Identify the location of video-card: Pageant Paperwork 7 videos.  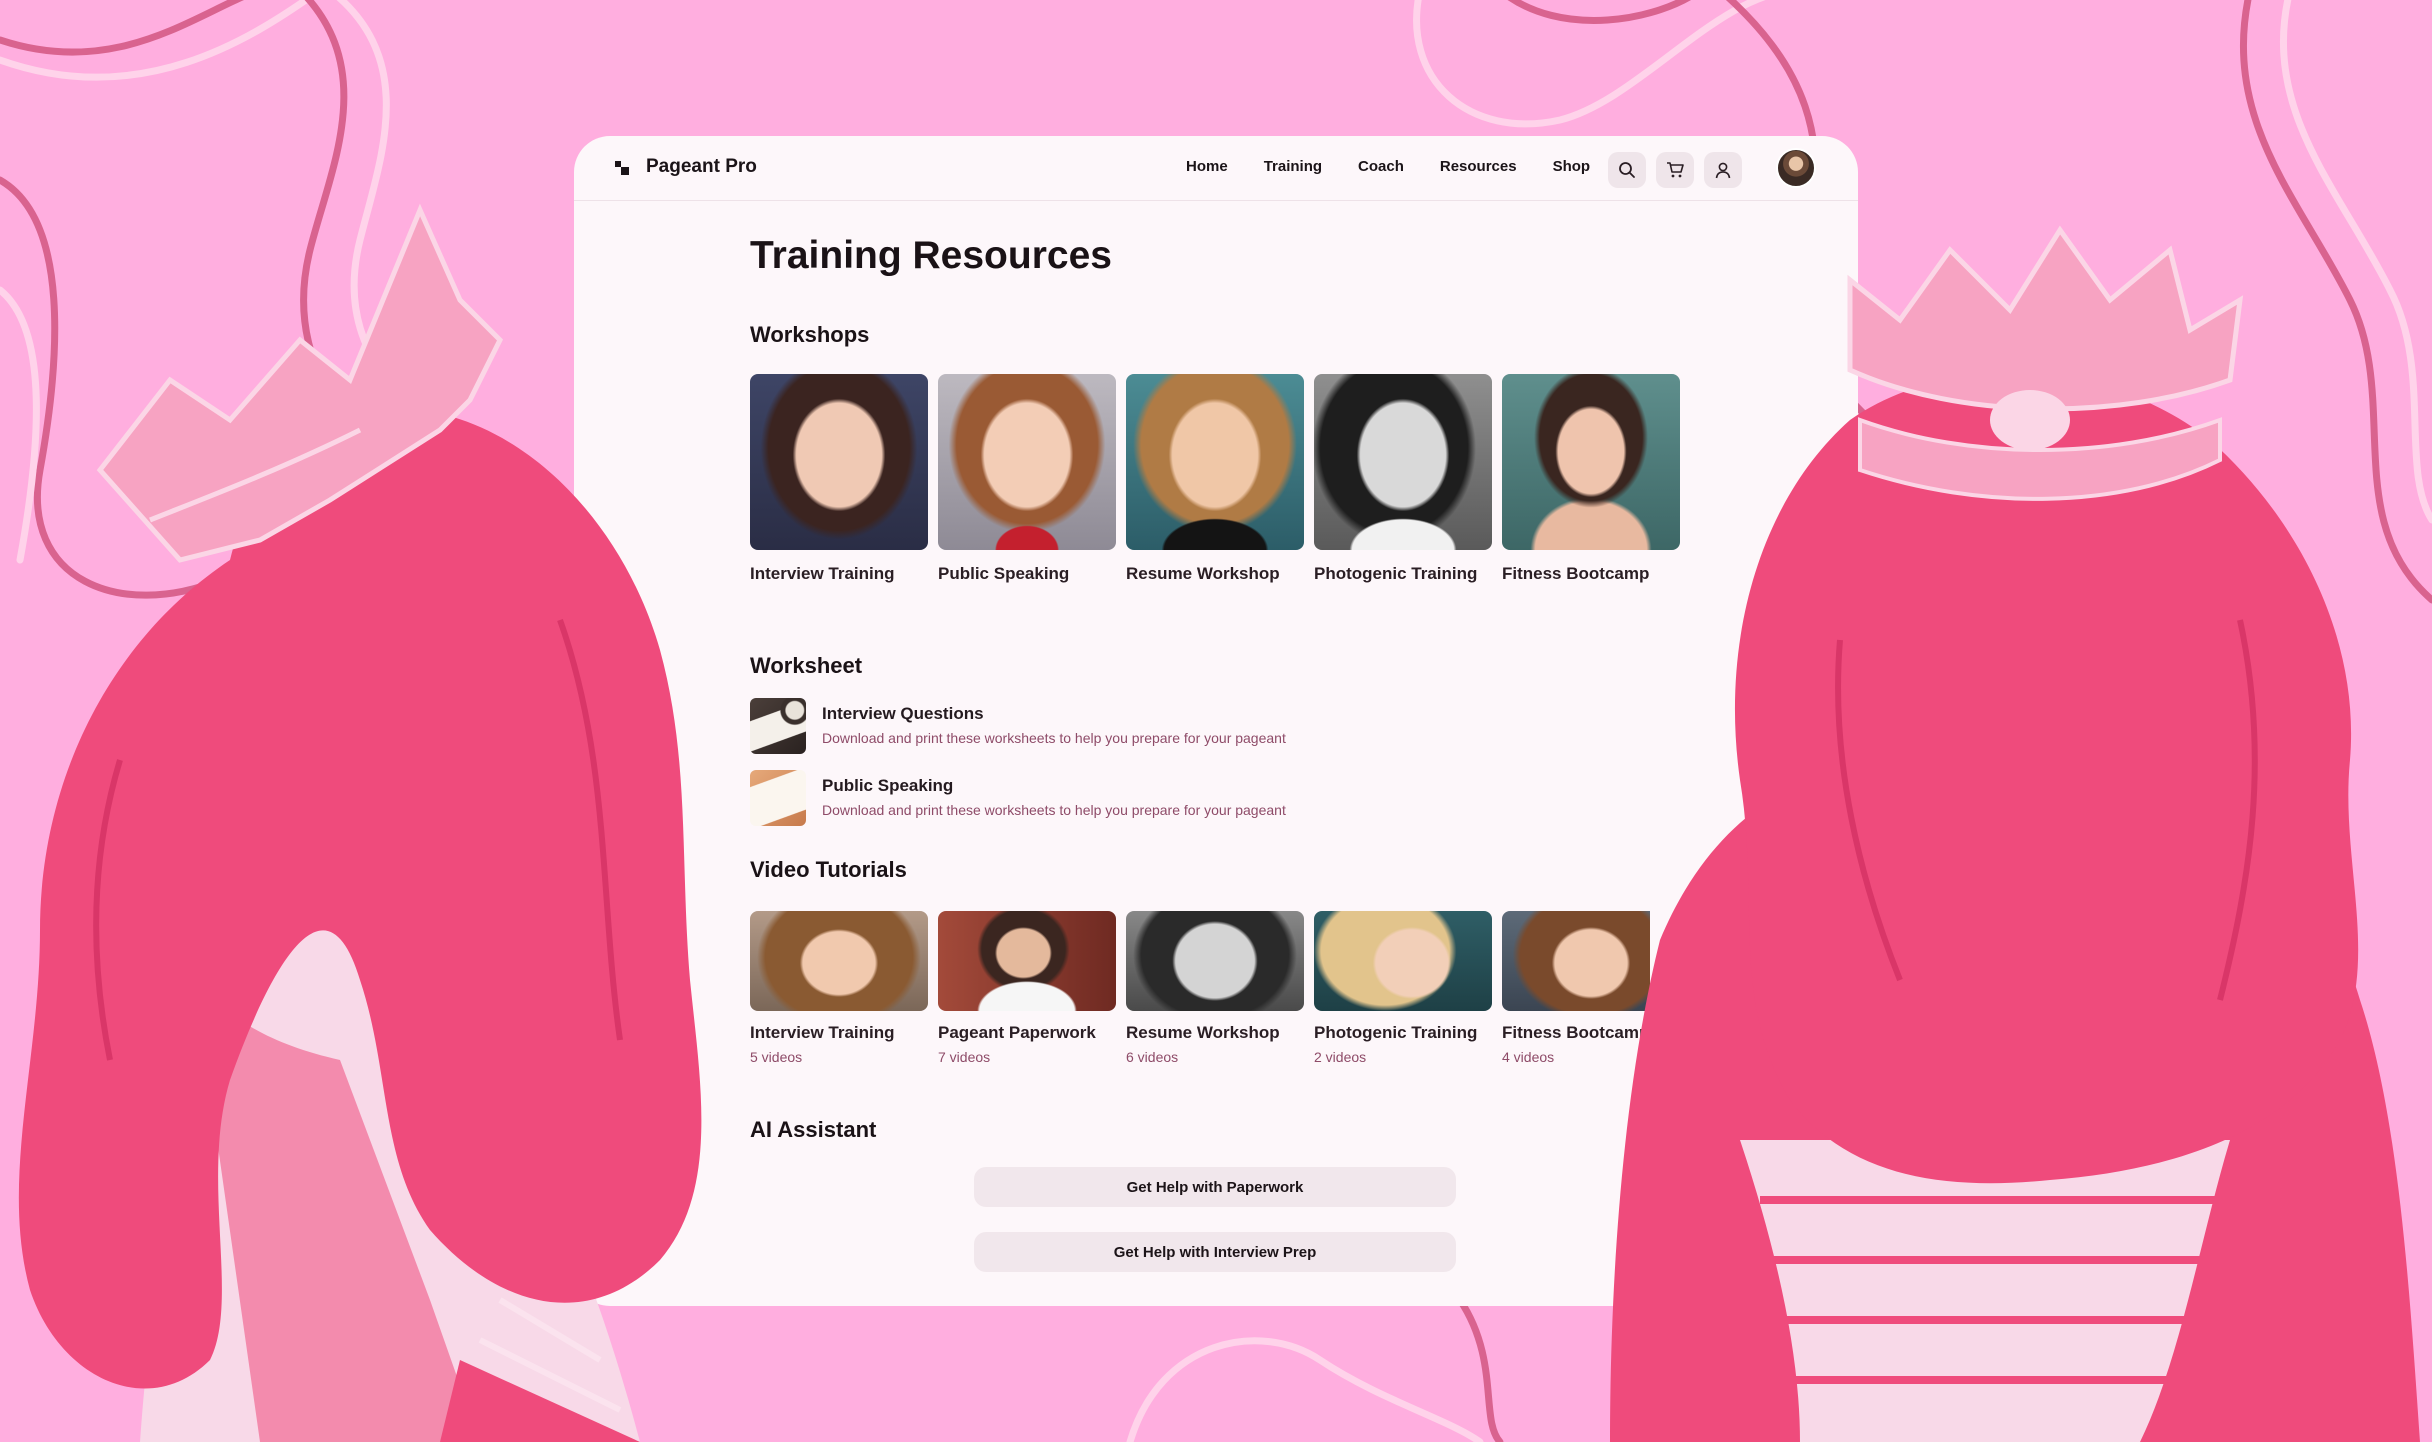
(1027, 988).